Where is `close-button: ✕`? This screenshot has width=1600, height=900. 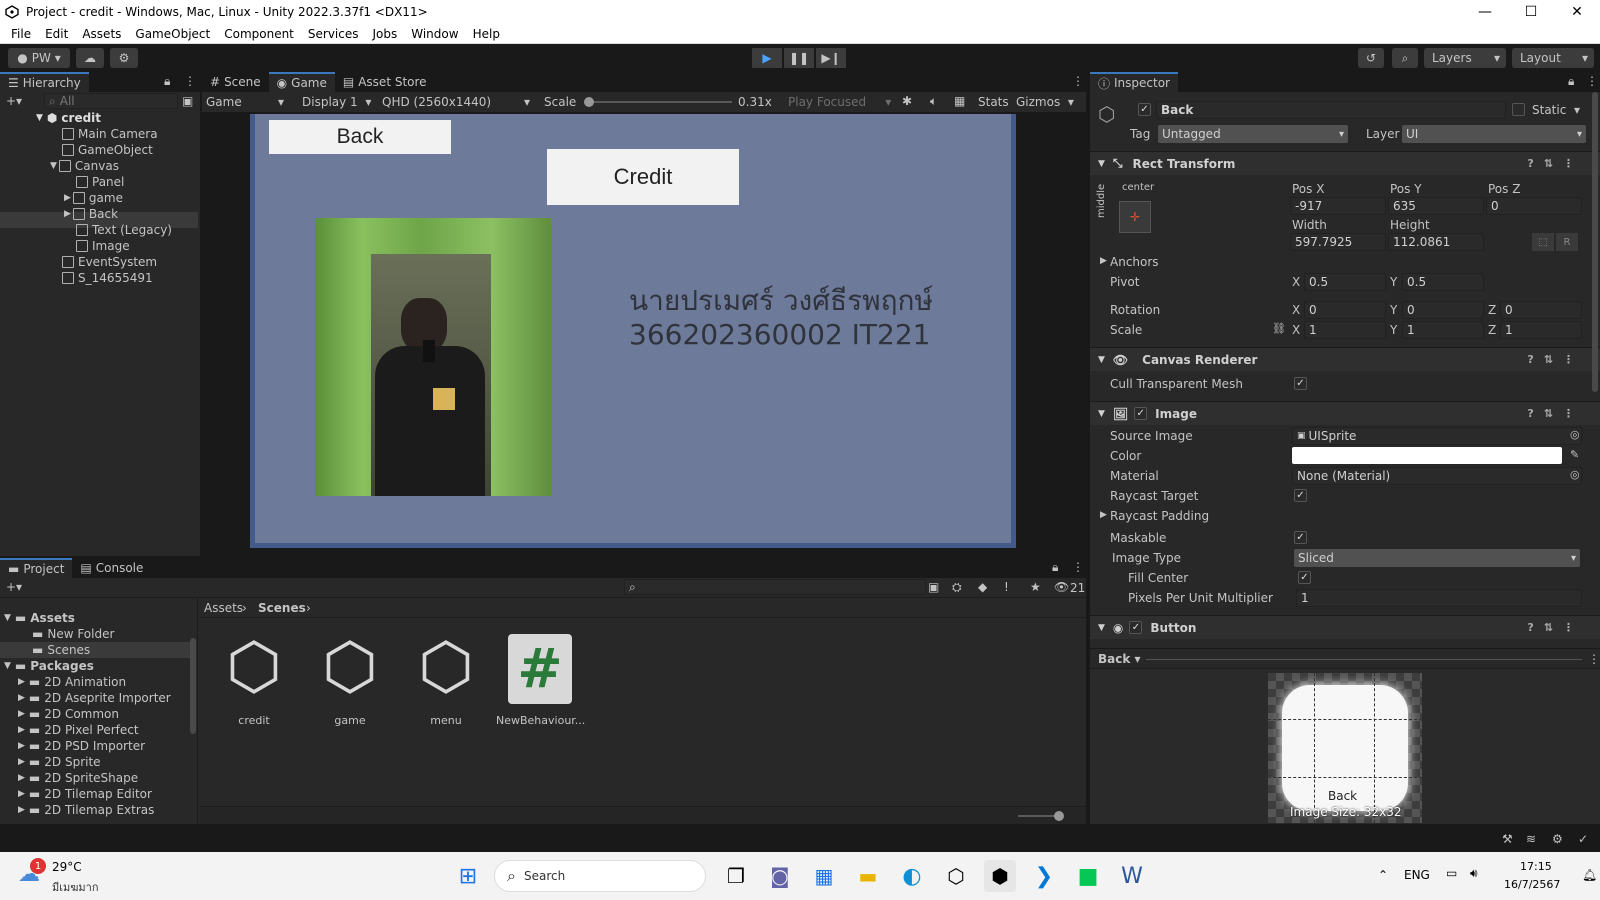 close-button: ✕ is located at coordinates (1577, 12).